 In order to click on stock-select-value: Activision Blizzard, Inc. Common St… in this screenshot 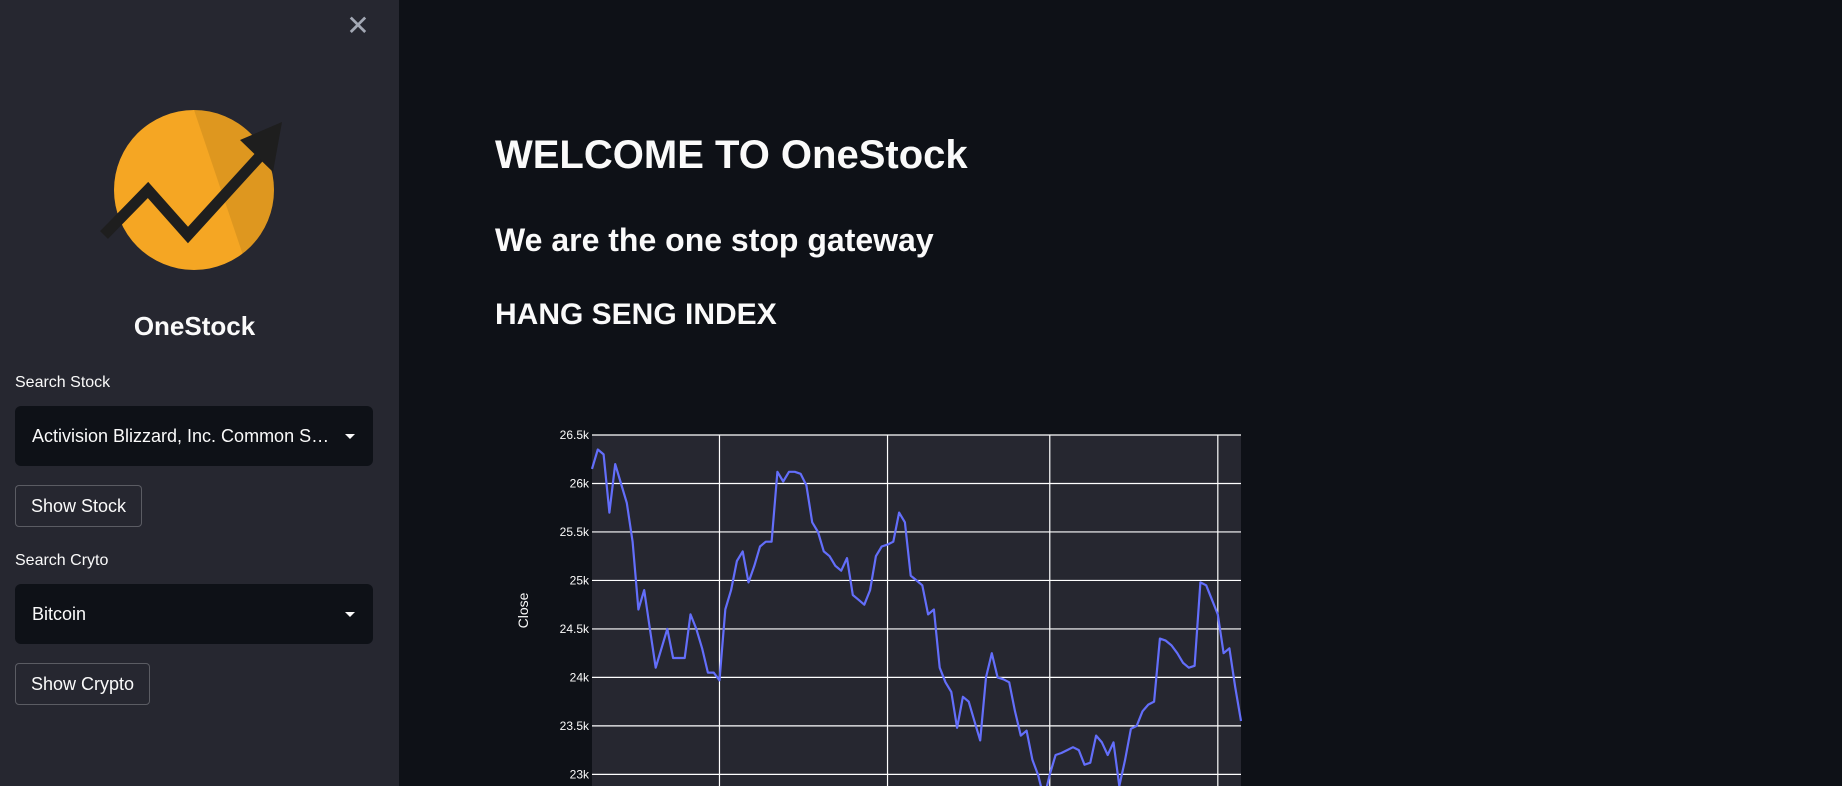, I will do `click(182, 435)`.